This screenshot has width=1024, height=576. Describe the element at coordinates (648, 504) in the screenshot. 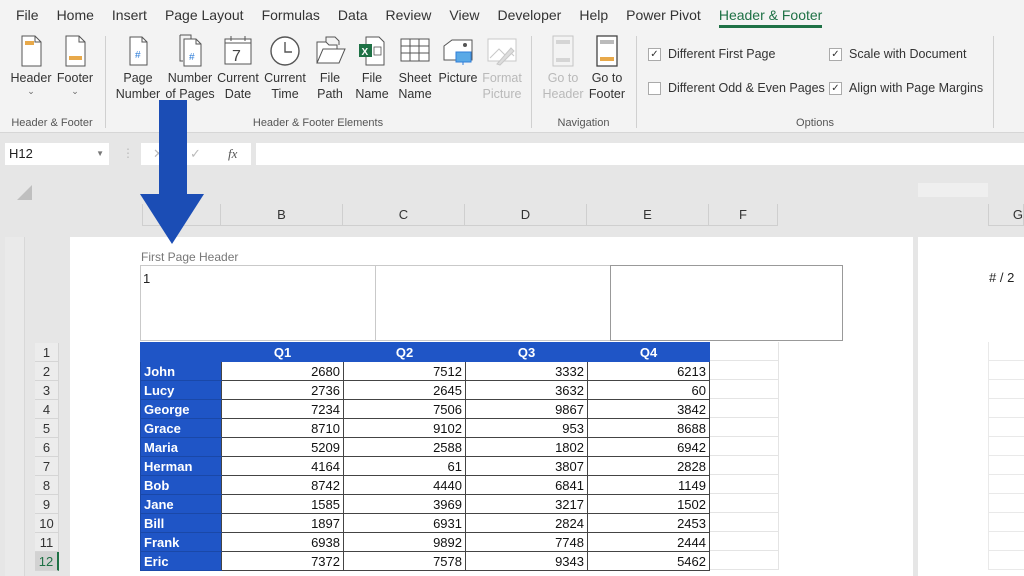

I see `value-cell: 1502` at that location.